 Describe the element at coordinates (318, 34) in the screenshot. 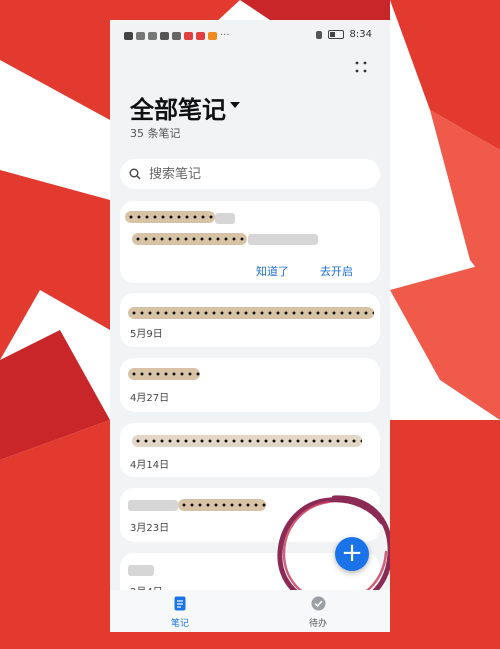

I see `vibrate-icon` at that location.